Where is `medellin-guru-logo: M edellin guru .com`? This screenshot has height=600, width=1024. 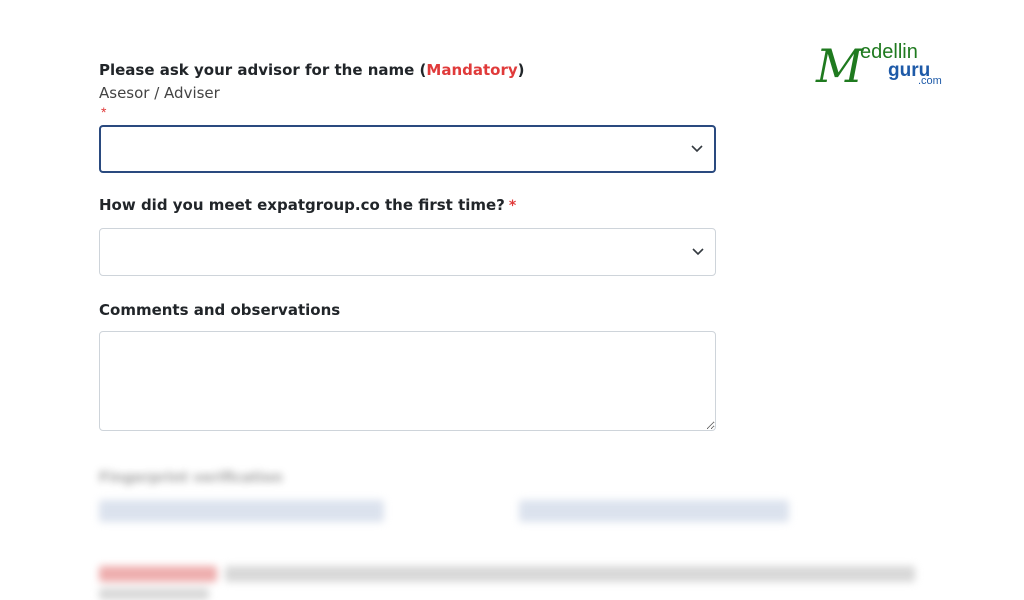 medellin-guru-logo: M edellin guru .com is located at coordinates (884, 65).